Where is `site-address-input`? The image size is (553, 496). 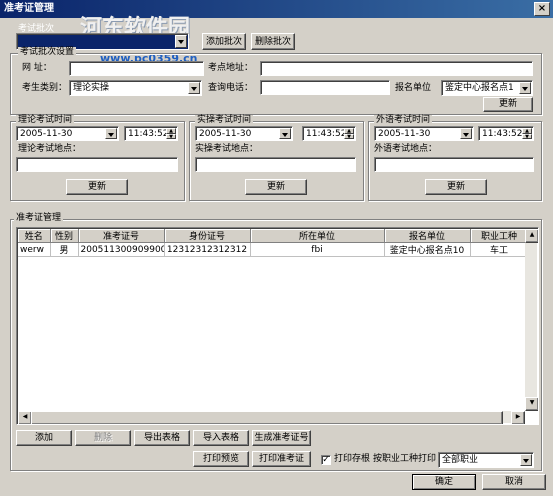
site-address-input is located at coordinates (396, 68).